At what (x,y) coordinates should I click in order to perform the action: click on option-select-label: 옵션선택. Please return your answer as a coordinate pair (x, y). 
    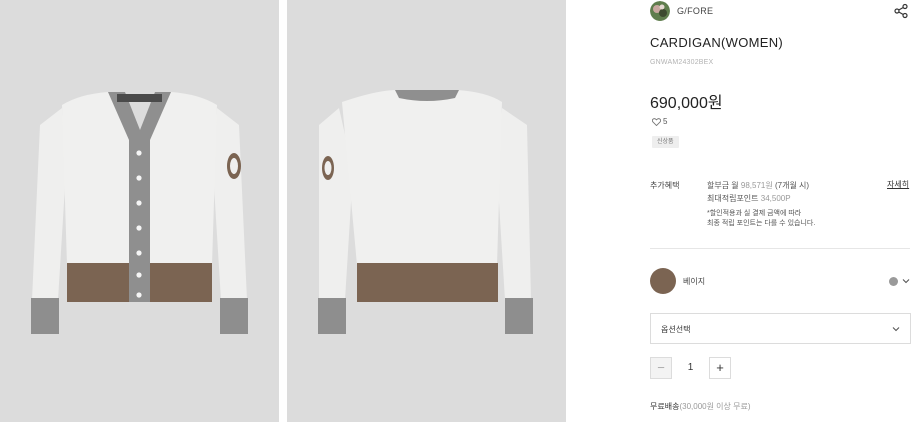
    Looking at the image, I should click on (676, 329).